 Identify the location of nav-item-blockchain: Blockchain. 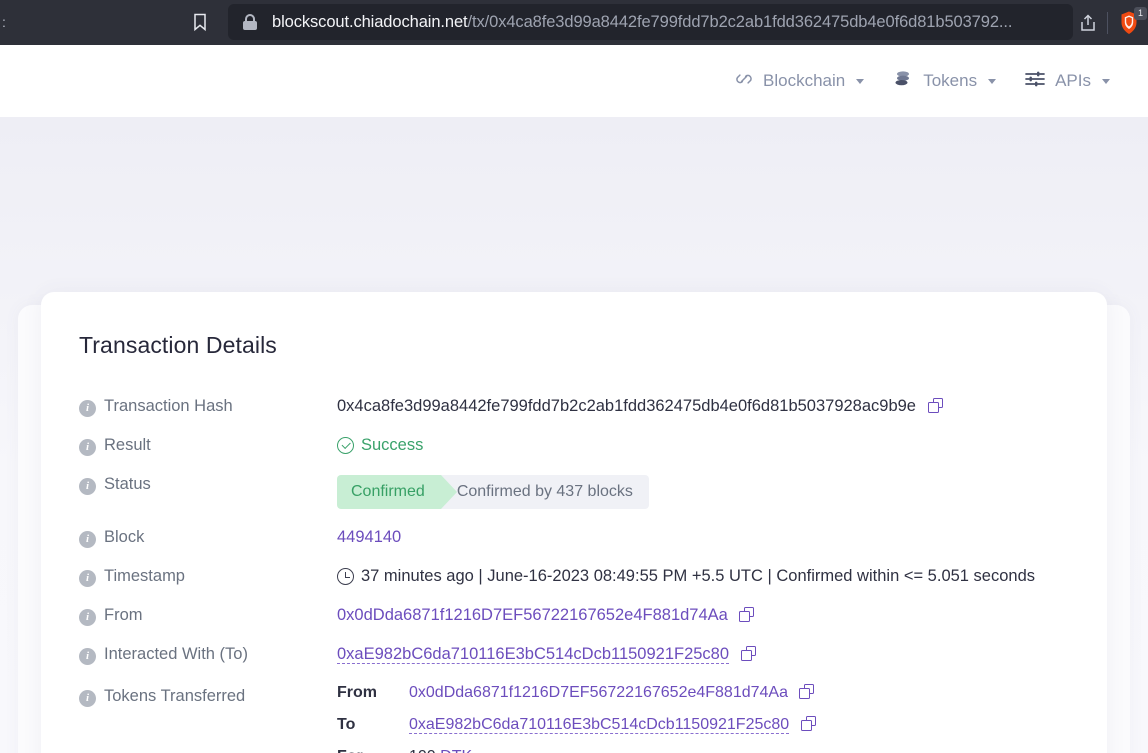
(799, 81).